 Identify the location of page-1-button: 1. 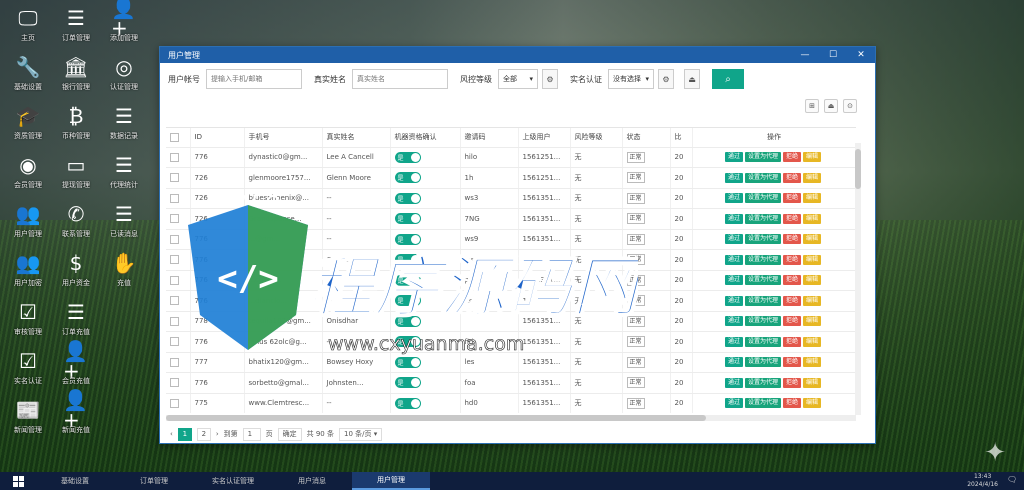
(184, 434).